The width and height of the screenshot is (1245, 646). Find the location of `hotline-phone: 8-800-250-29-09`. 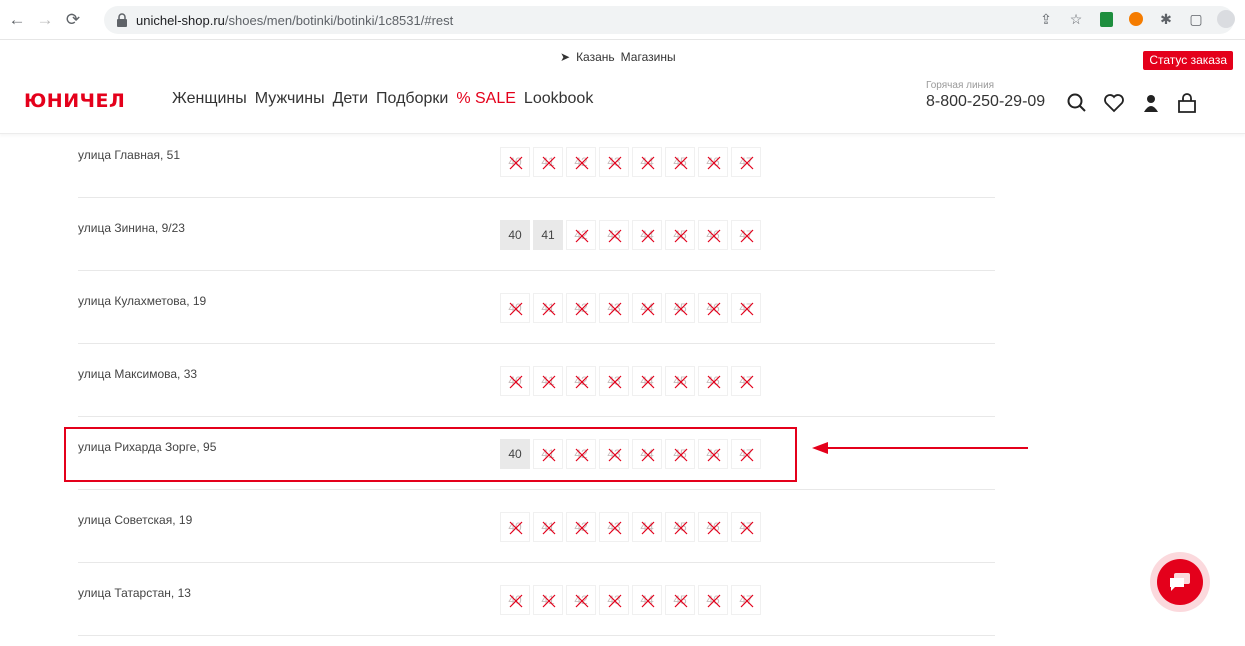

hotline-phone: 8-800-250-29-09 is located at coordinates (985, 102).